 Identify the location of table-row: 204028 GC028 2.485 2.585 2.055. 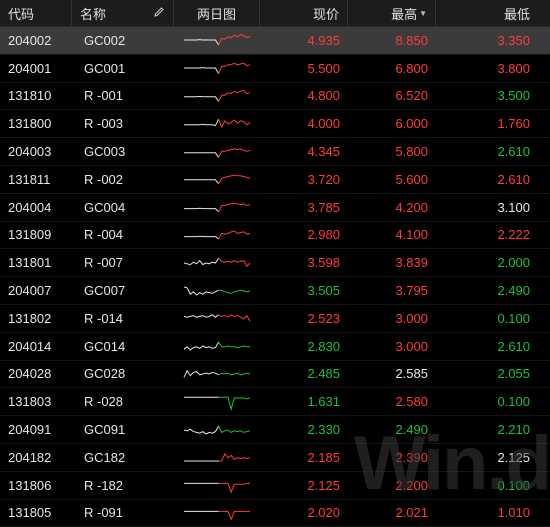
(275, 375).